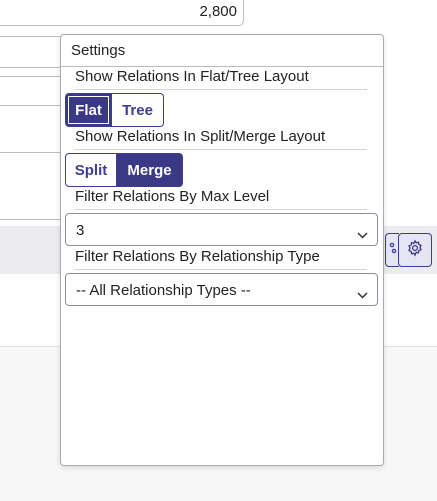  What do you see at coordinates (98, 50) in the screenshot?
I see `popover-title: Settings` at bounding box center [98, 50].